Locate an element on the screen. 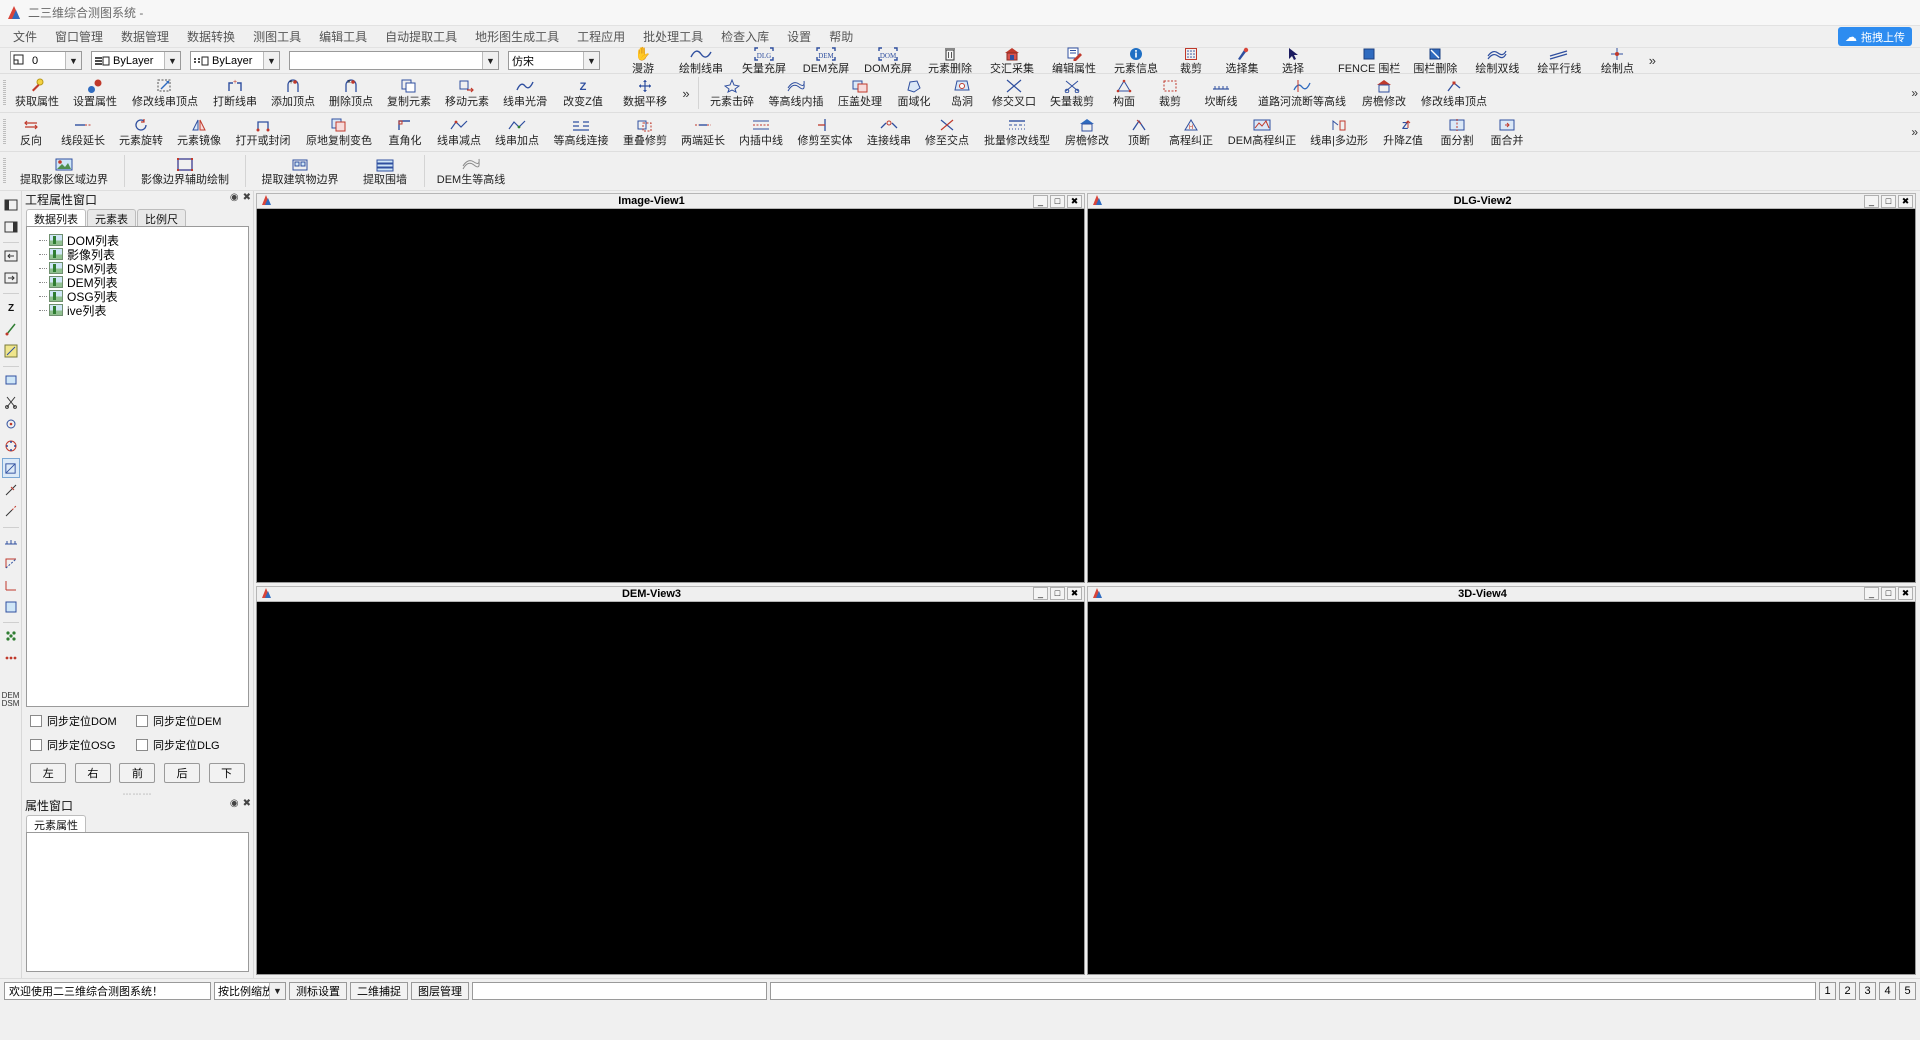  tree-item-image: 影像列表 is located at coordinates (137, 254).